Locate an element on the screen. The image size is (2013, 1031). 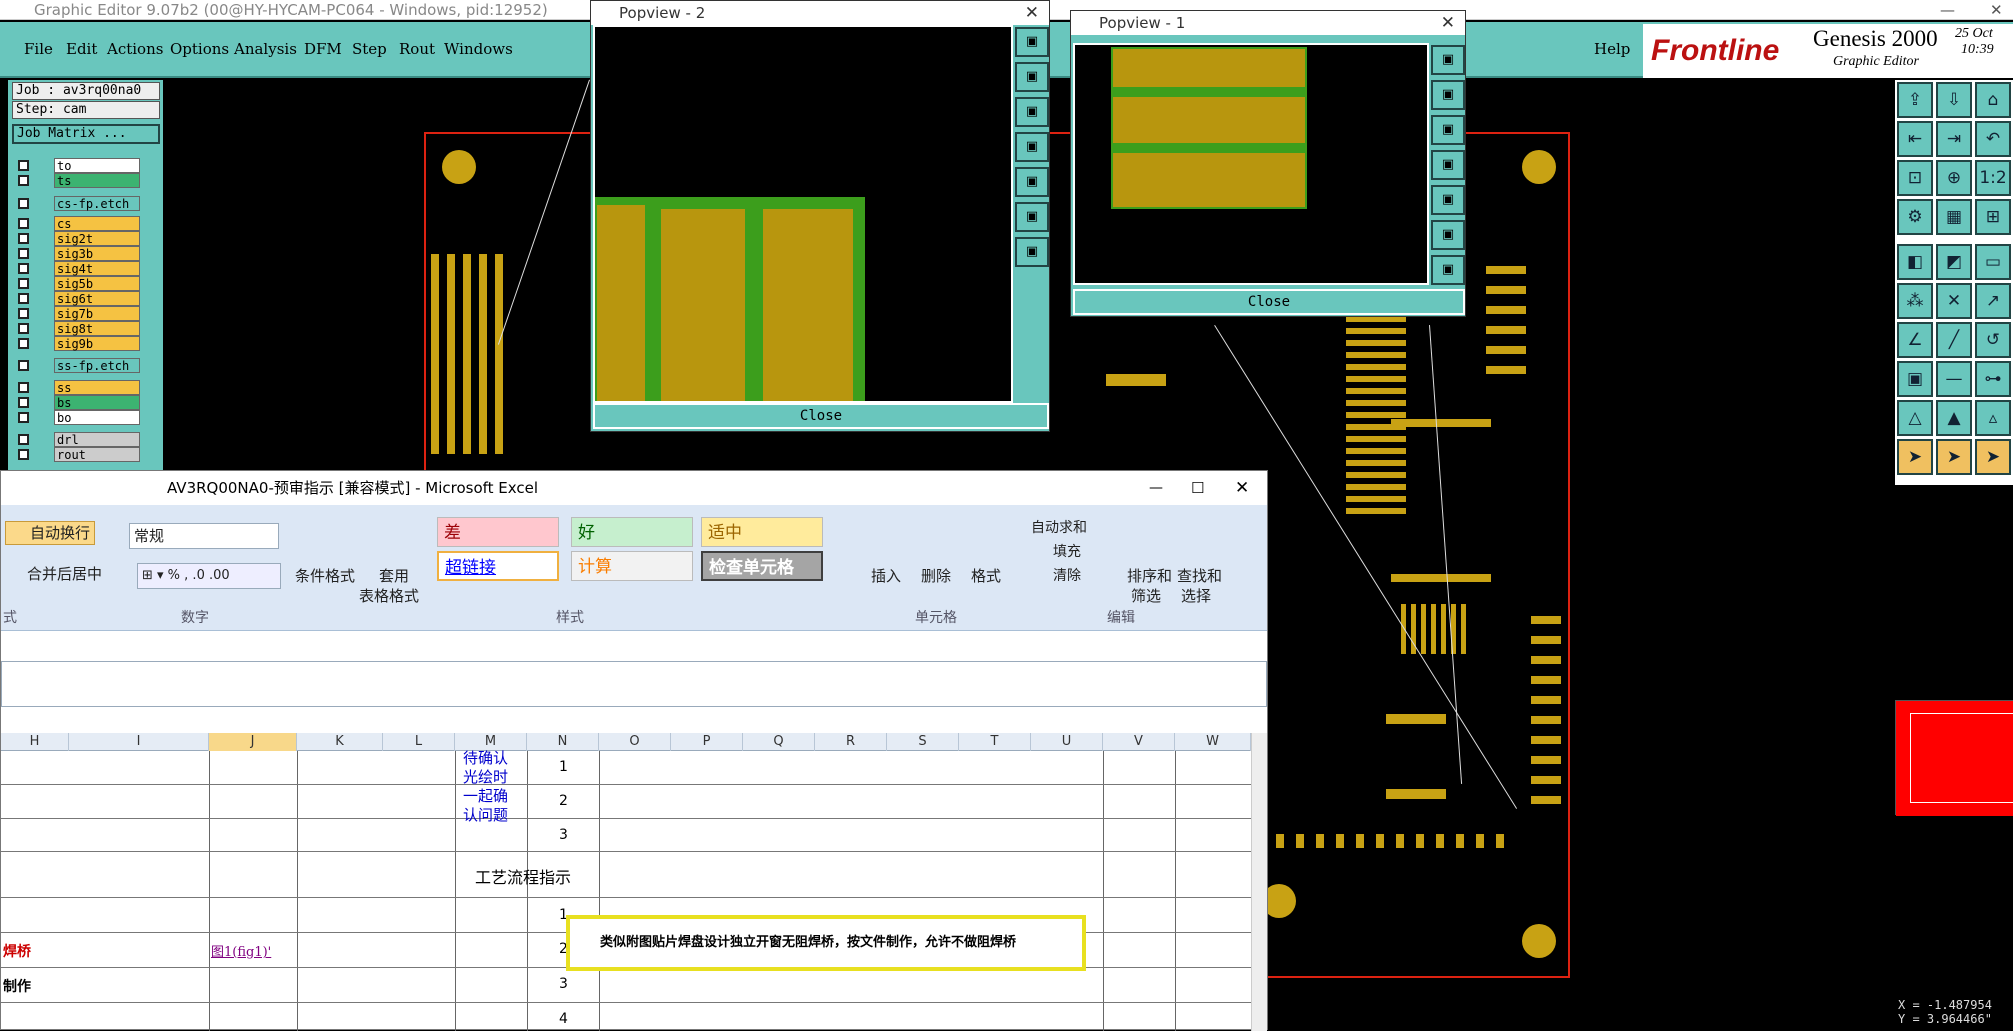
layer-row: sig7b is located at coordinates (77, 313).